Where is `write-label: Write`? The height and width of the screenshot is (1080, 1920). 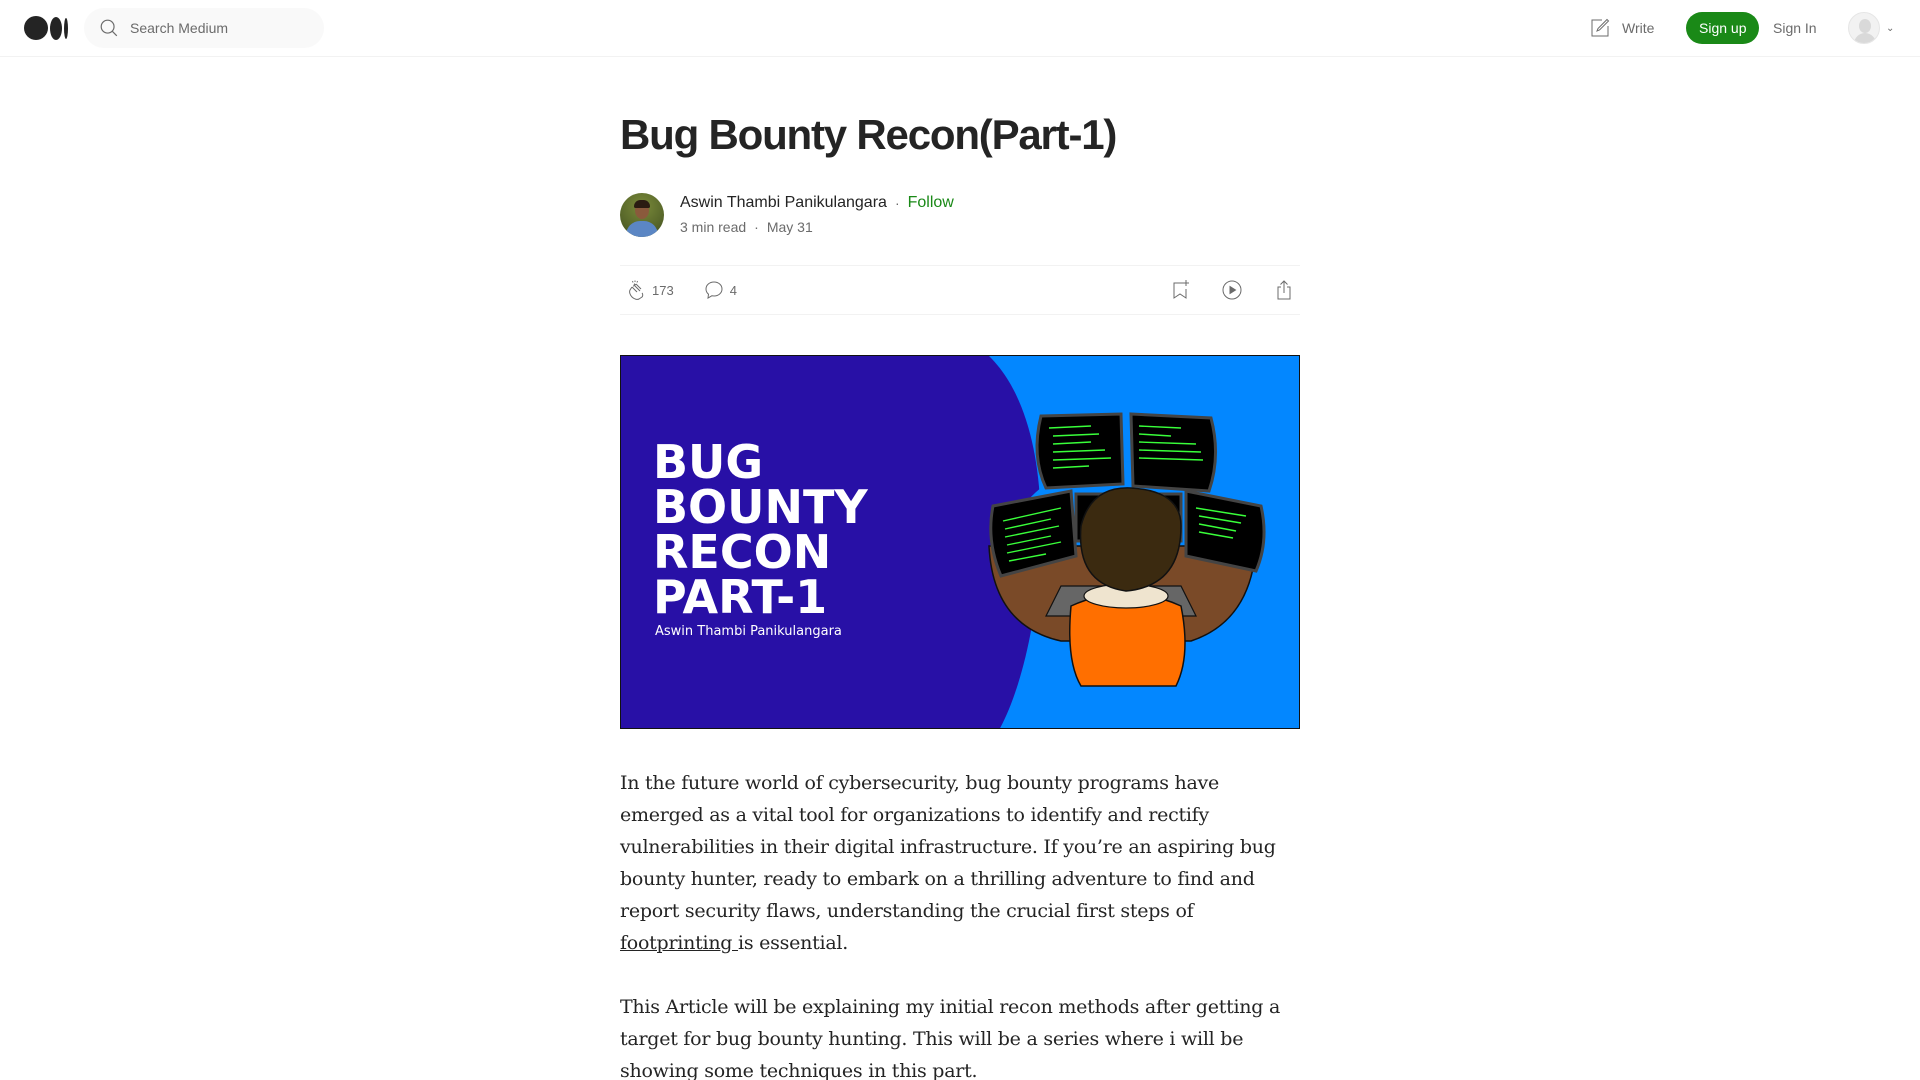
write-label: Write is located at coordinates (1638, 28).